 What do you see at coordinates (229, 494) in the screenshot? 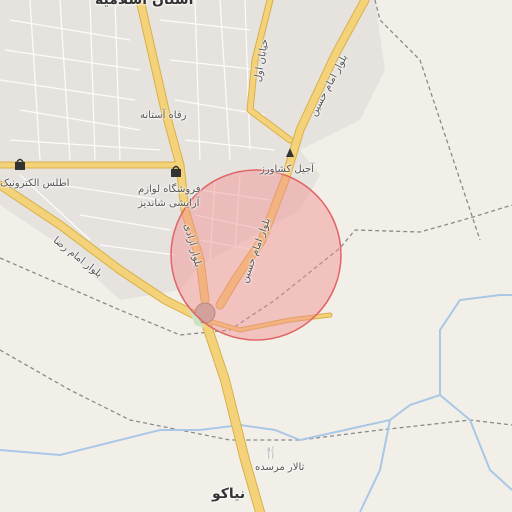
I see `place-label-niakou: نیاکو` at bounding box center [229, 494].